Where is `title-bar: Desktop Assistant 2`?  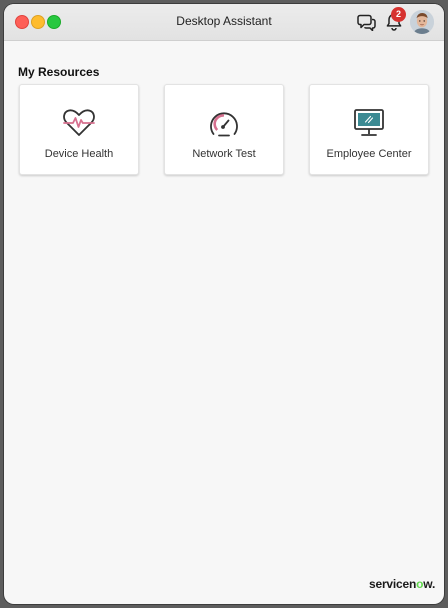
title-bar: Desktop Assistant 2 is located at coordinates (224, 22).